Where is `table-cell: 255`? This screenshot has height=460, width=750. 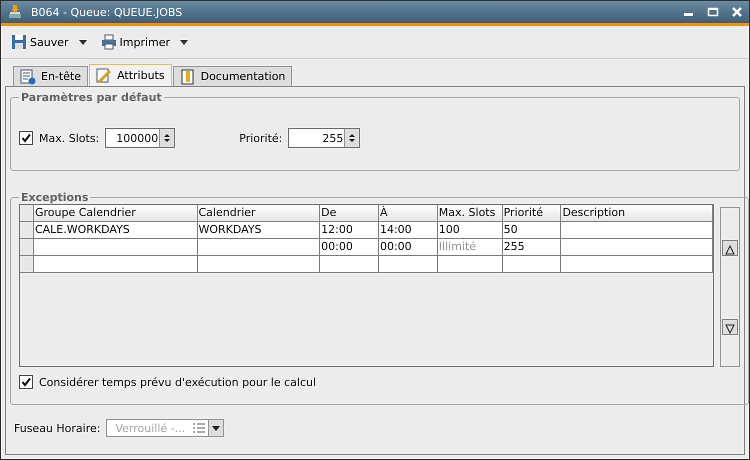 table-cell: 255 is located at coordinates (514, 246).